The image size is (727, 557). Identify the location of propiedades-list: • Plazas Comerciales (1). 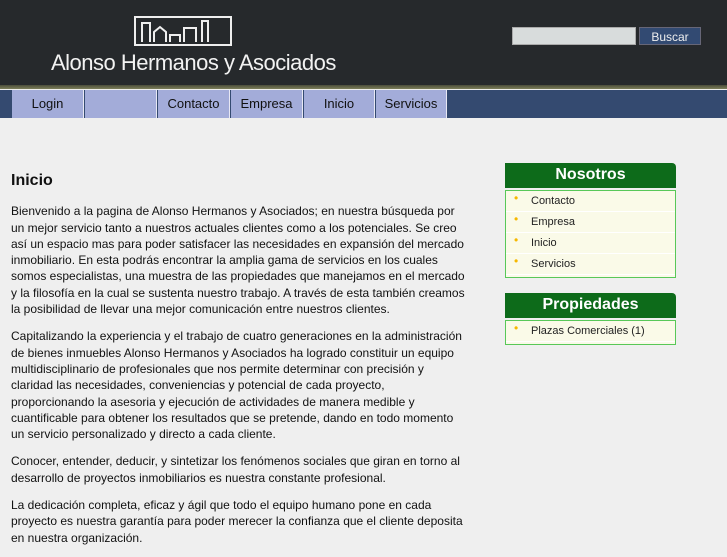
(590, 332).